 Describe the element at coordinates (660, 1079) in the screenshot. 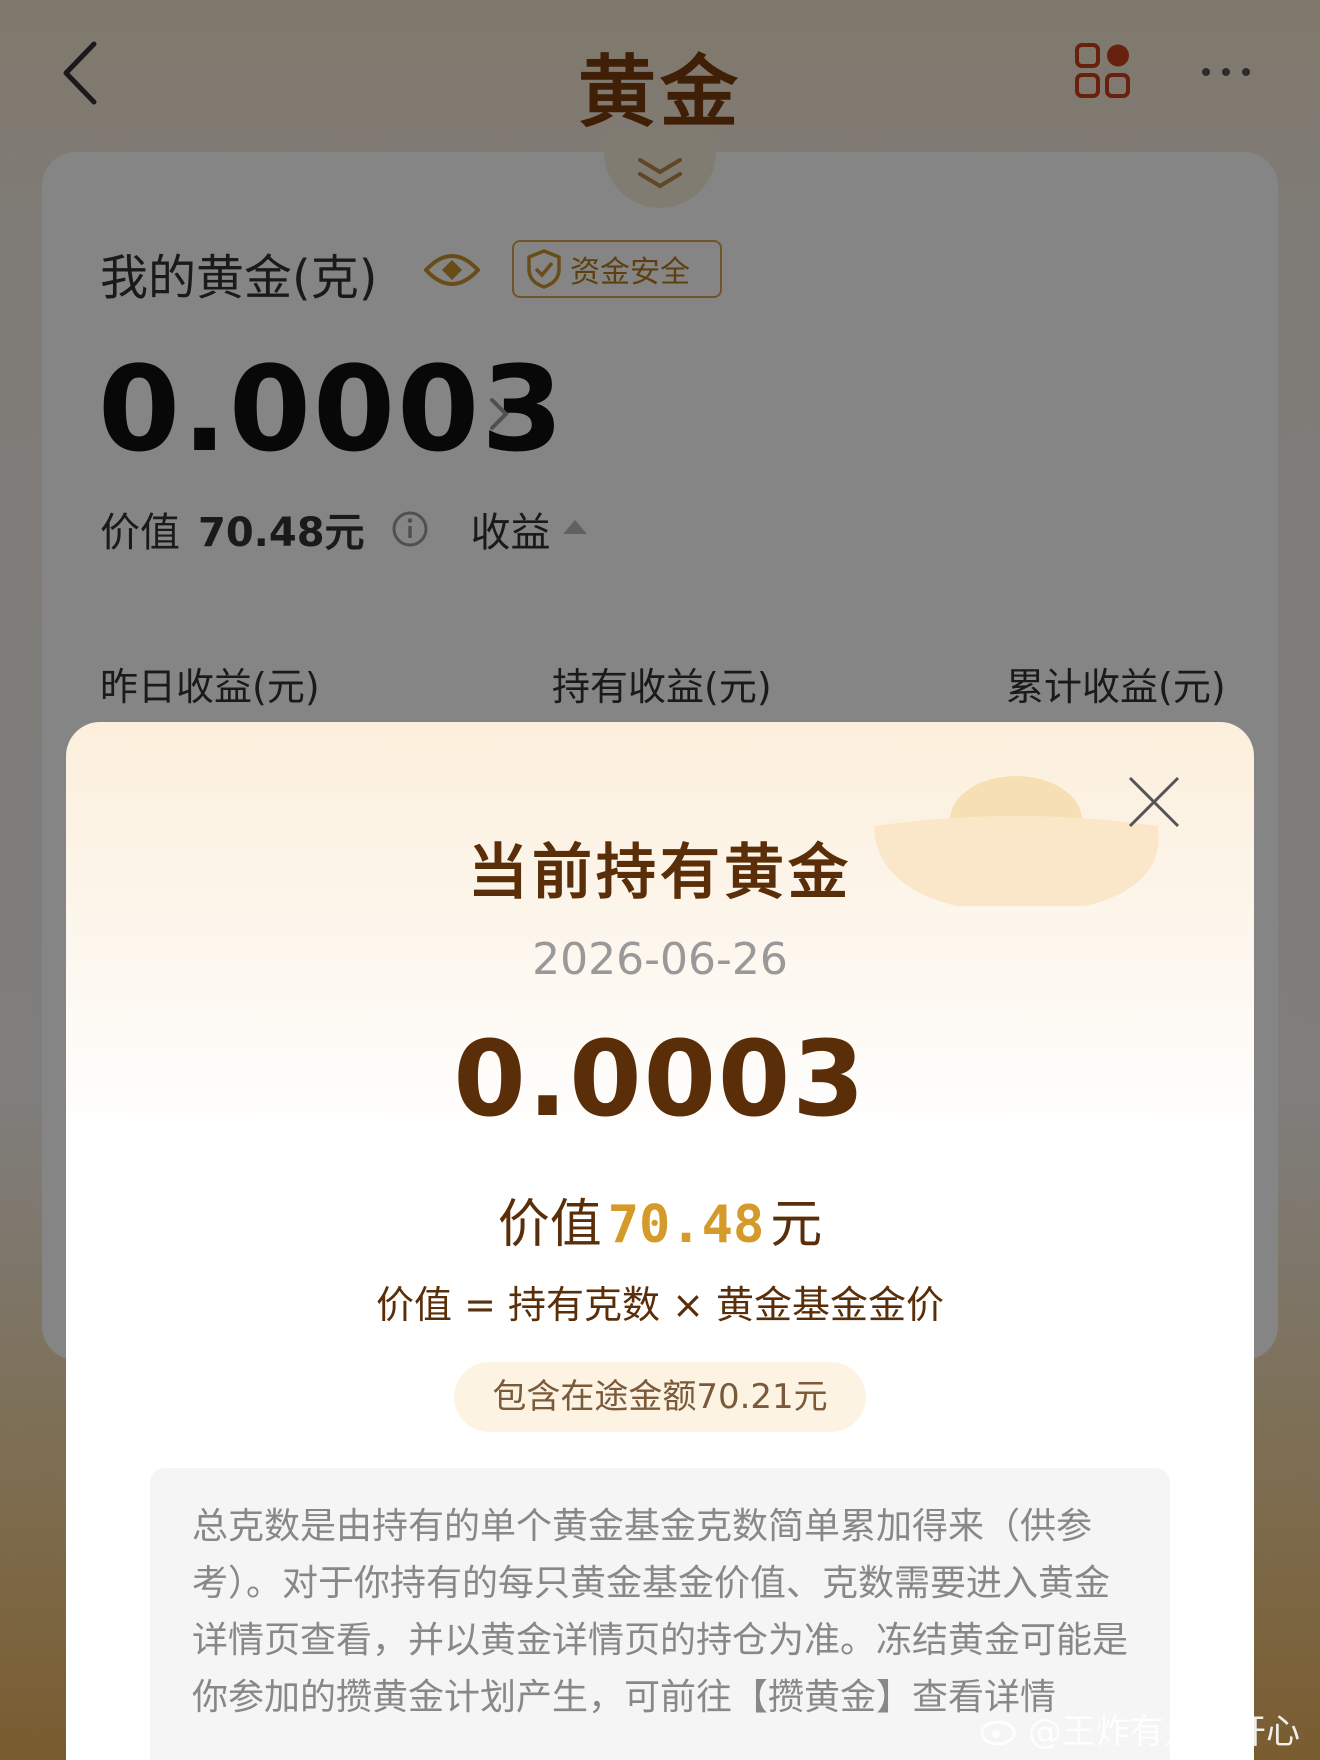

I see `modal-gold-amount: 0.0003` at that location.